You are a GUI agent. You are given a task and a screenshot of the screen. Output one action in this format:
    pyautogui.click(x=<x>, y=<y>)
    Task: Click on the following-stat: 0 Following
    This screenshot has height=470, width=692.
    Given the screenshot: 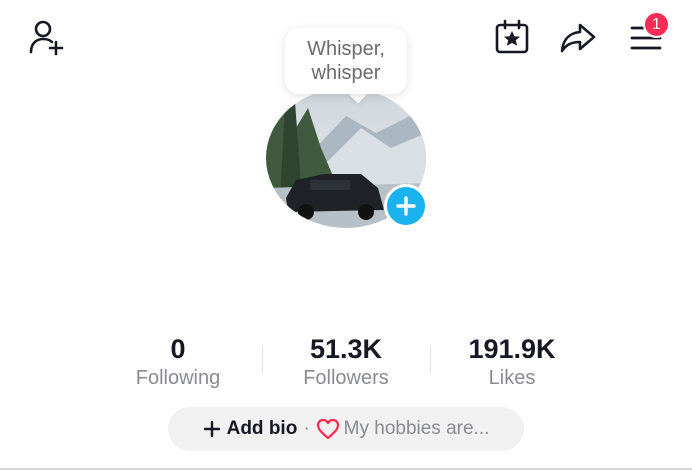 What is the action you would take?
    pyautogui.click(x=178, y=361)
    